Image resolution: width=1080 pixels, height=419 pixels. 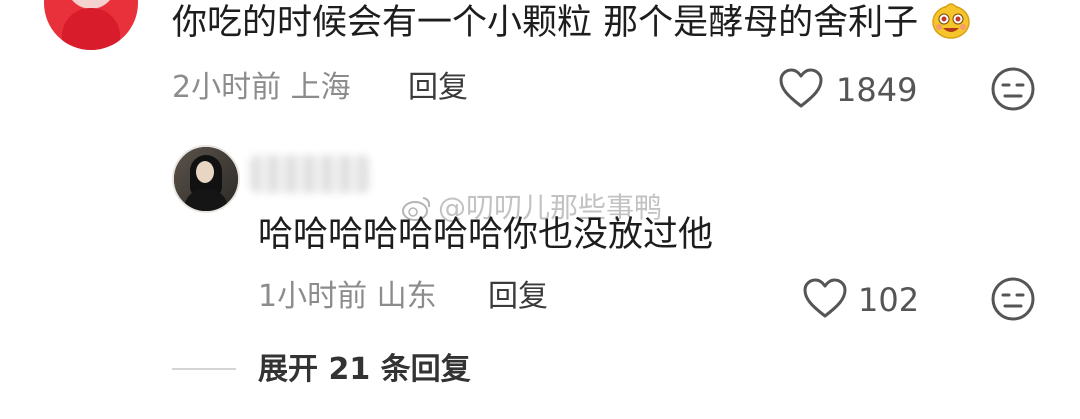 What do you see at coordinates (91, 29) in the screenshot?
I see `avatar-shirt` at bounding box center [91, 29].